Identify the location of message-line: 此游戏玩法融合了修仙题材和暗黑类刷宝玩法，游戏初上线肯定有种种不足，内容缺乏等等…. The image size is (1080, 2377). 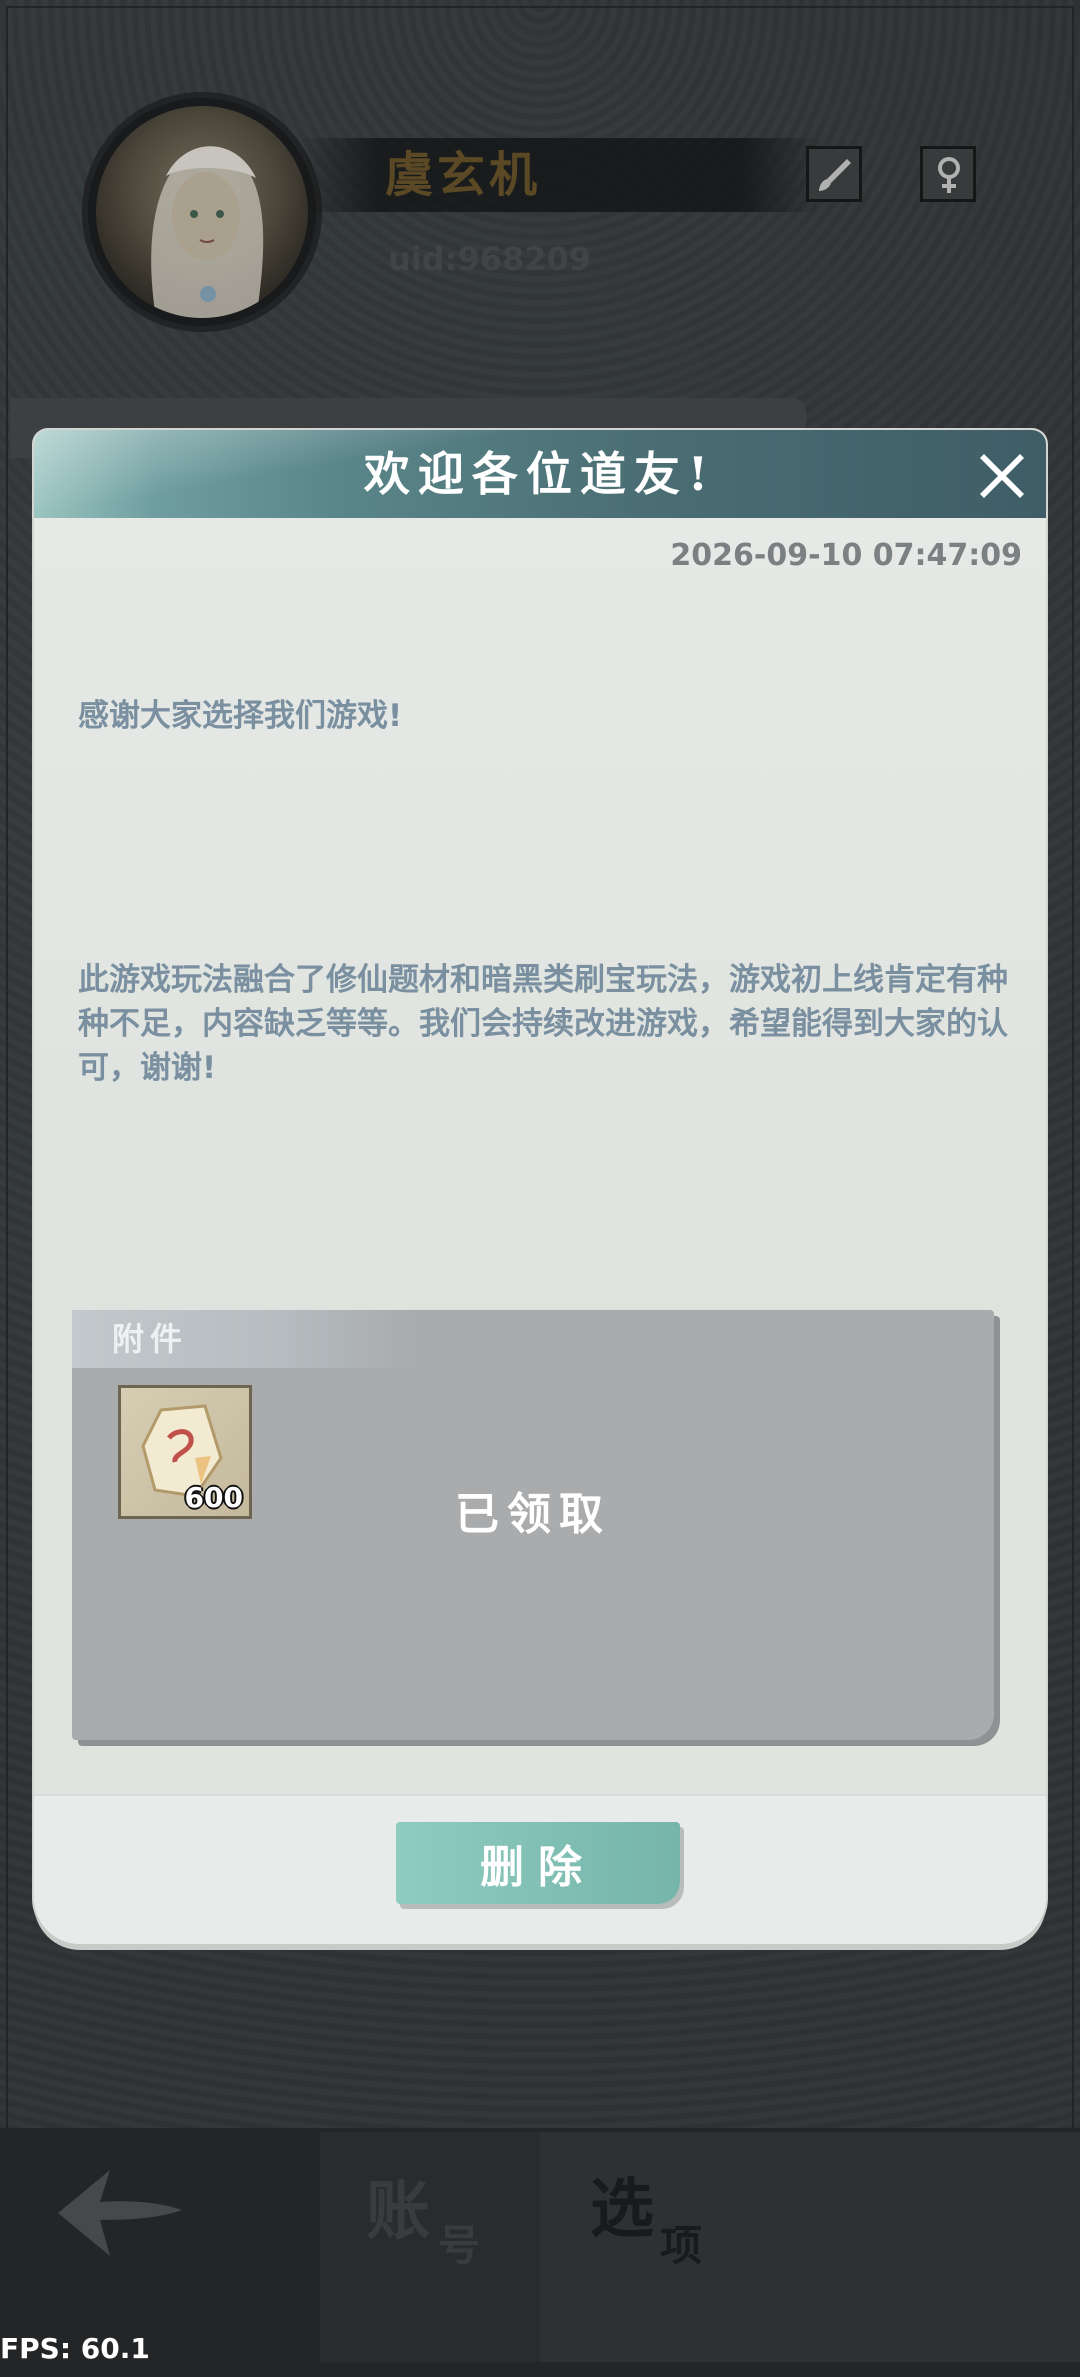
(543, 1024).